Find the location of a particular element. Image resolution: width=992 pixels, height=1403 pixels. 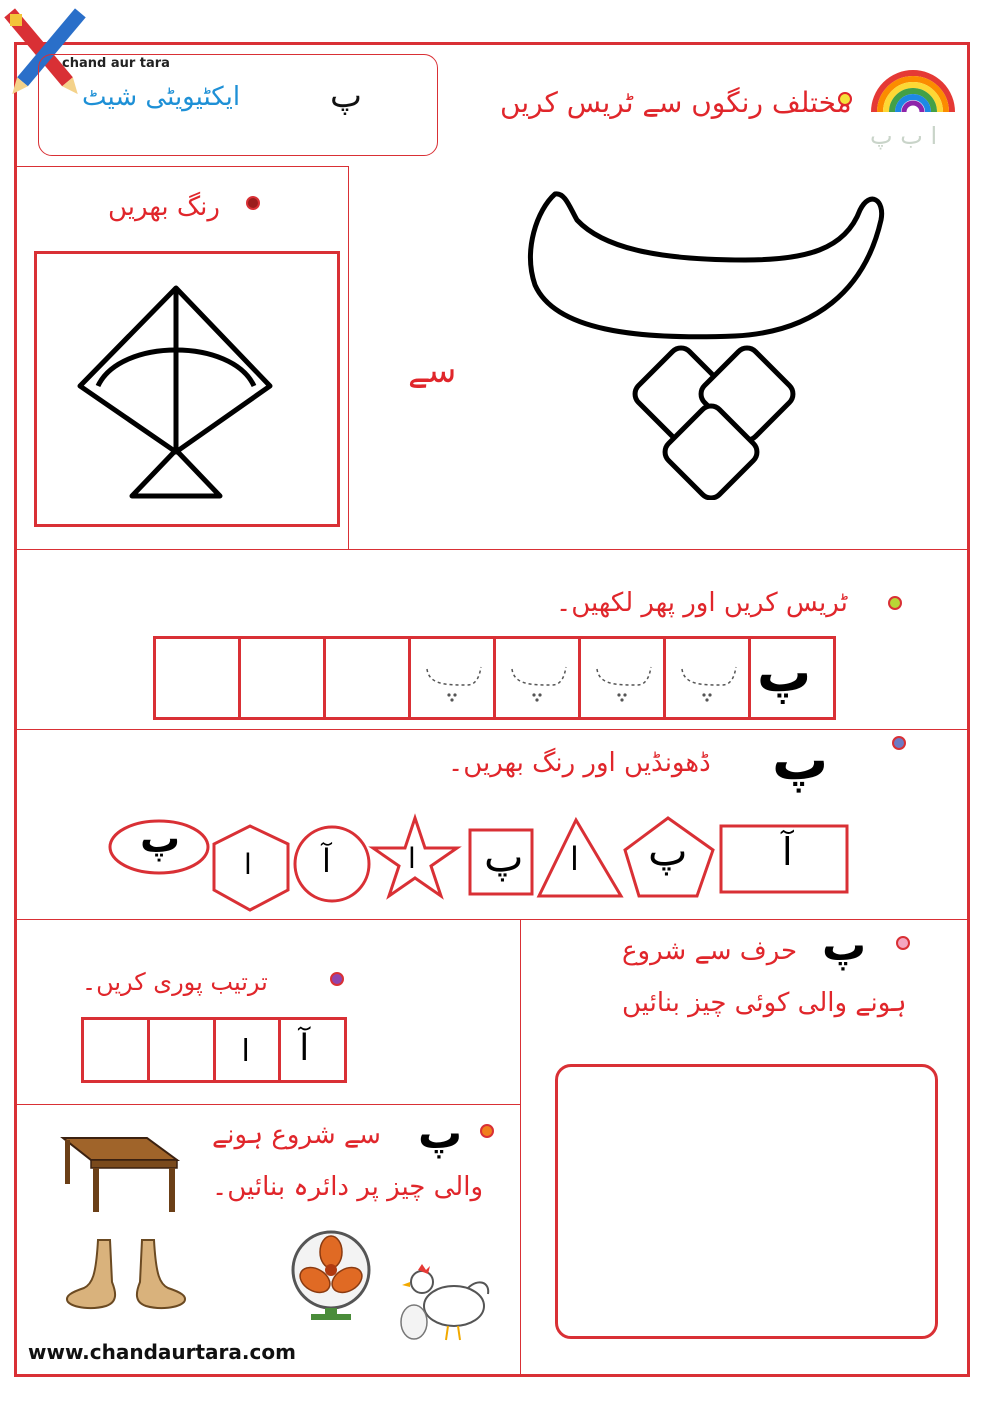

sheet-title: ایکٹیویٹی شیٹ is located at coordinates (161, 97).